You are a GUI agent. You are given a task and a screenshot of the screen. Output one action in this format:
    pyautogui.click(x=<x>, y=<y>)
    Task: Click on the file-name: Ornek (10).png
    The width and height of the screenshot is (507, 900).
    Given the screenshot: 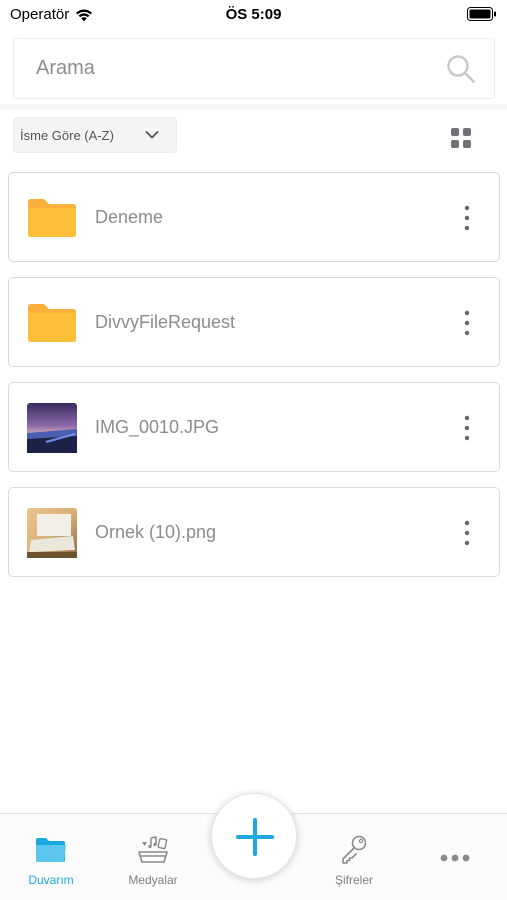 What is the action you would take?
    pyautogui.click(x=156, y=532)
    